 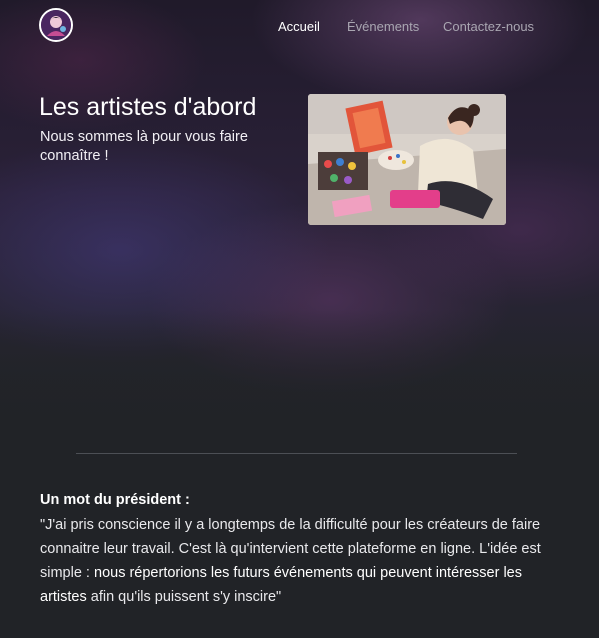 What do you see at coordinates (488, 26) in the screenshot?
I see `nav-contact: Contactez-nous` at bounding box center [488, 26].